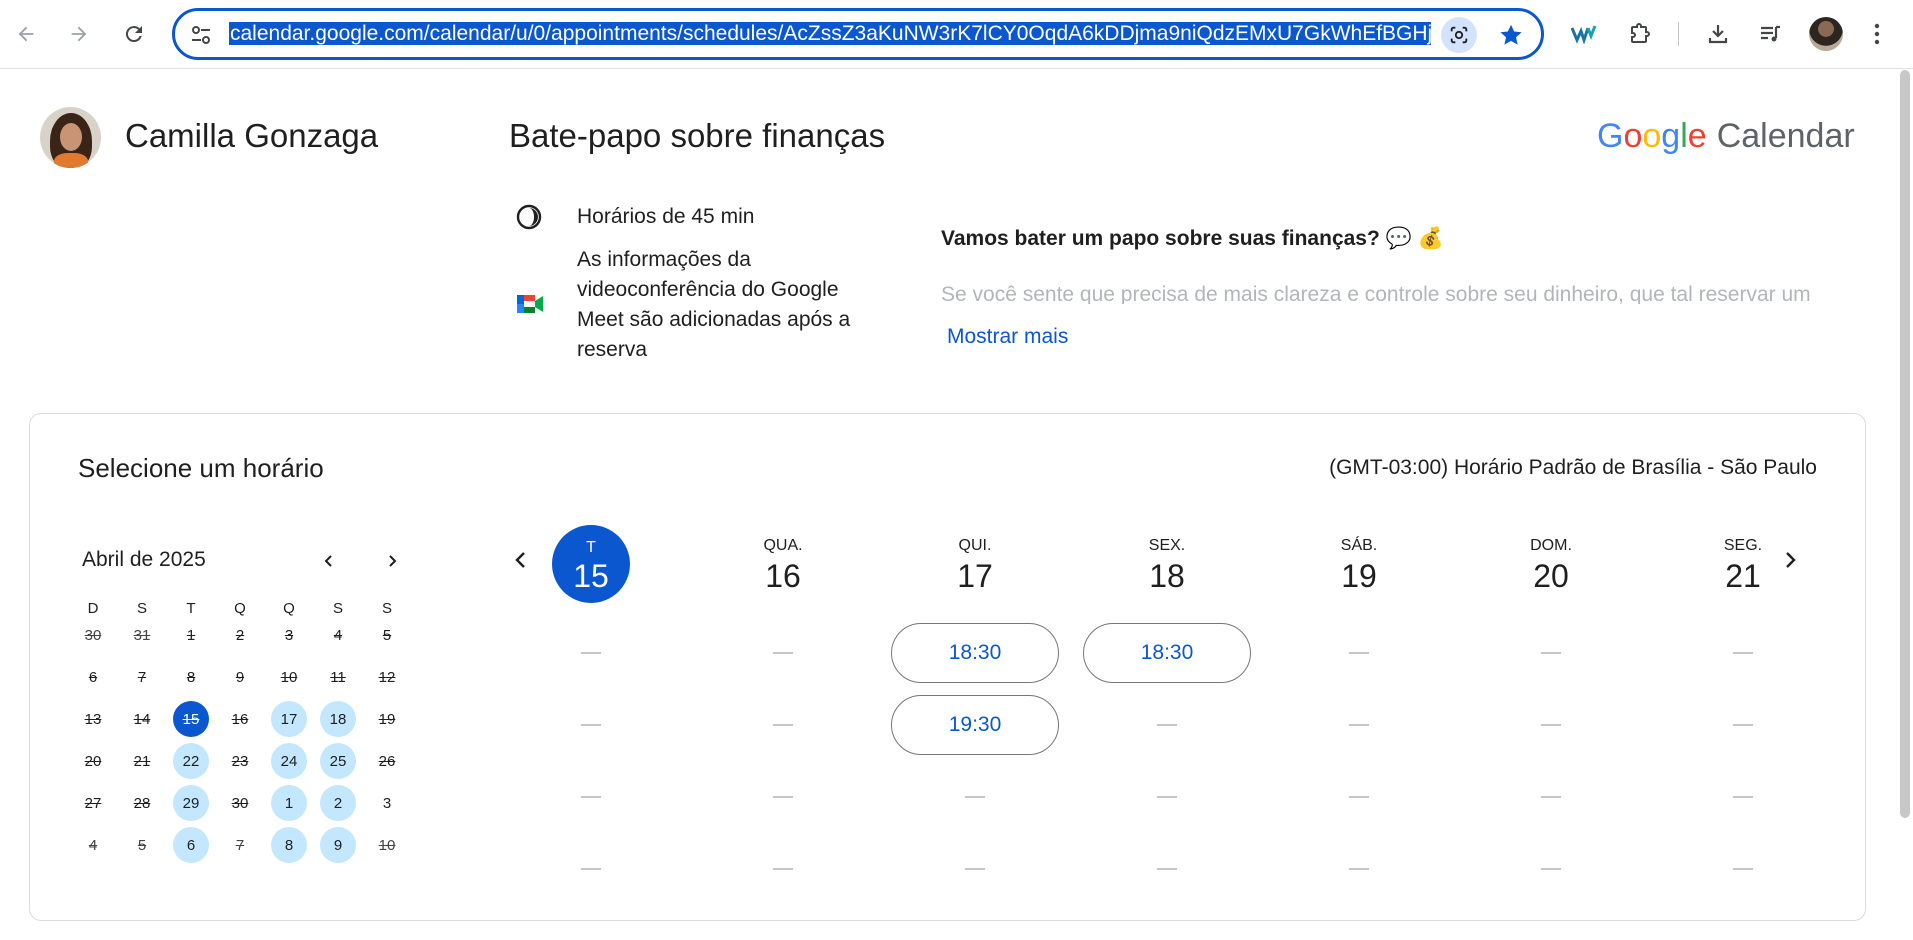  Describe the element at coordinates (1718, 34) in the screenshot. I see `downloads-button` at that location.